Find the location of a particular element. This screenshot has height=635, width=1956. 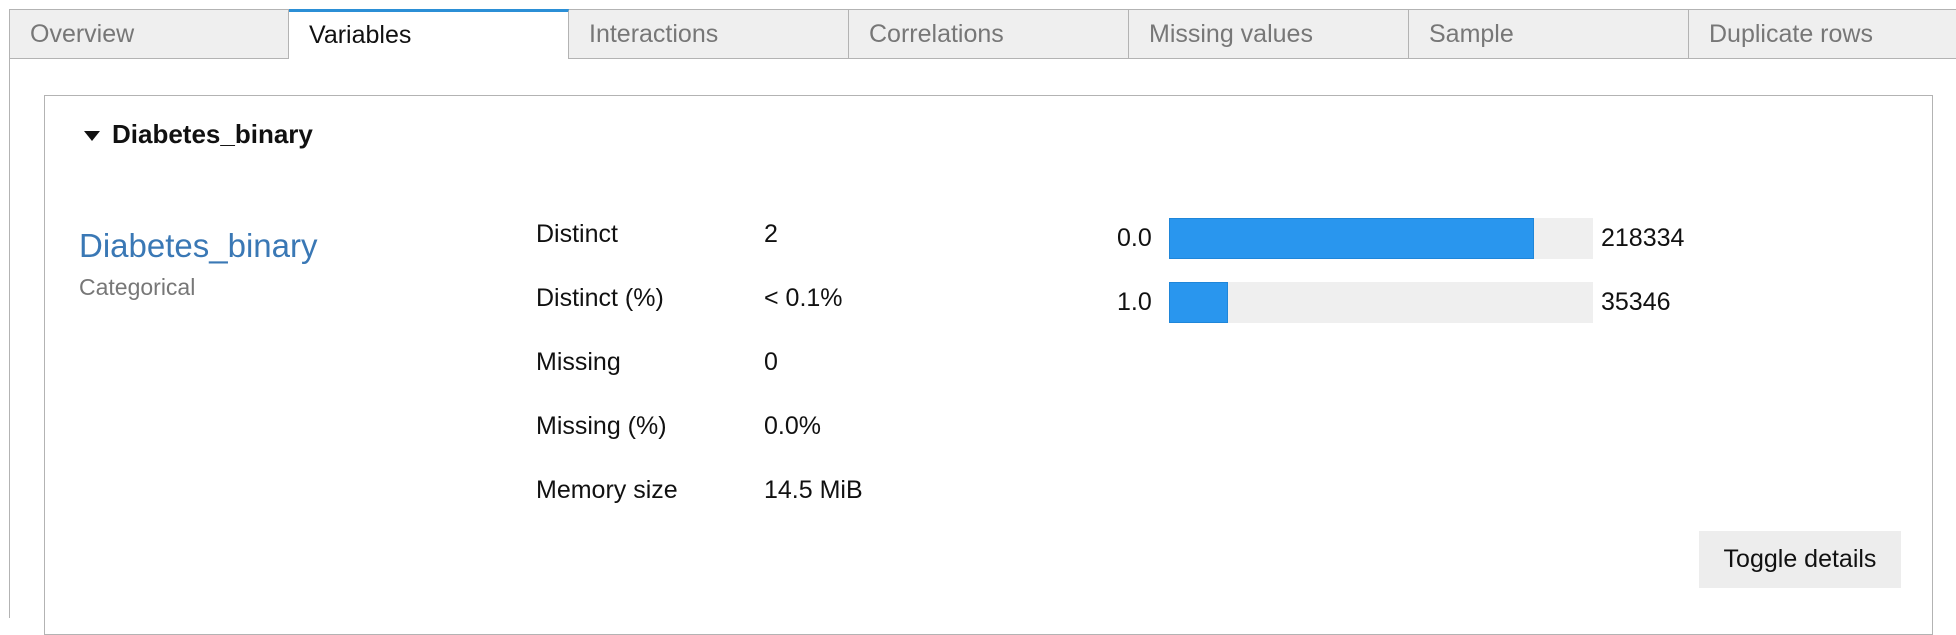

stat-value: 0.0% is located at coordinates (792, 426).